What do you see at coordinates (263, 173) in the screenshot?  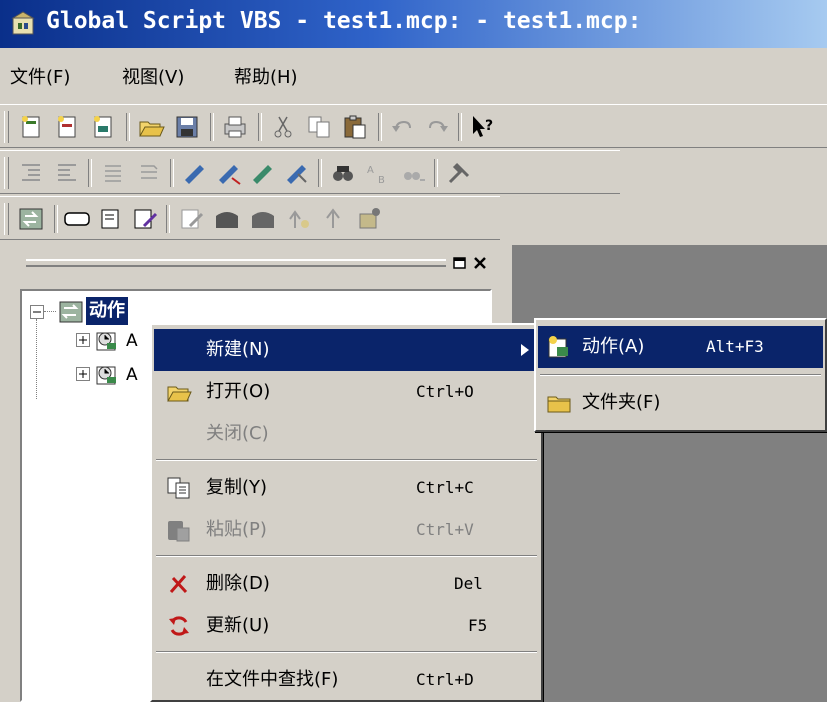 I see `bookmark-prev-icon` at bounding box center [263, 173].